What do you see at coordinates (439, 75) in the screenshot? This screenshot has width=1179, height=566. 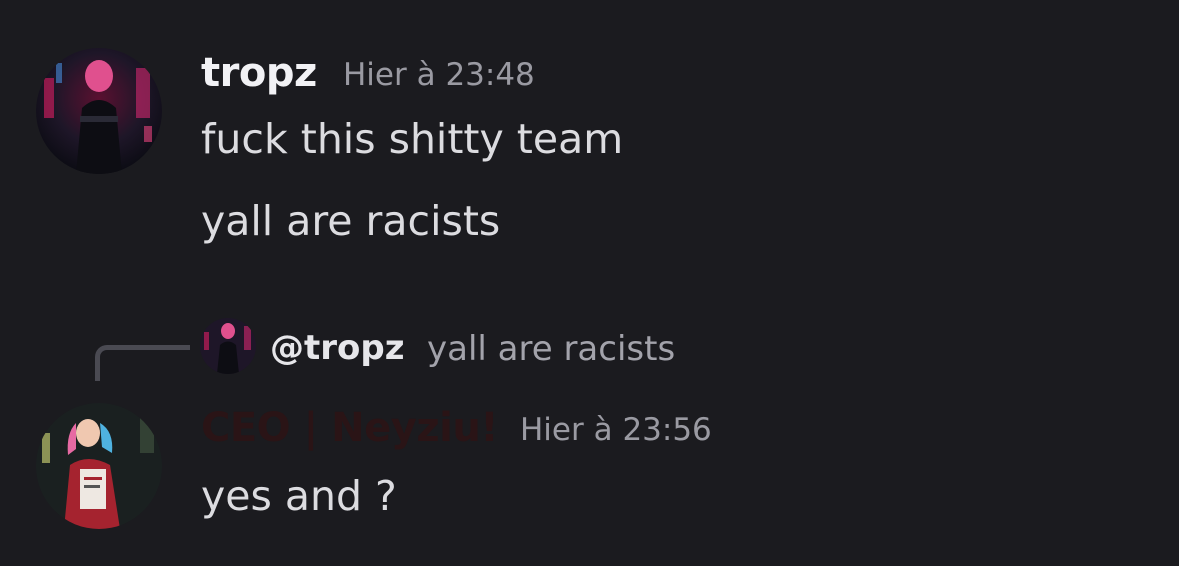 I see `message-timestamp: Hier à 23:48` at bounding box center [439, 75].